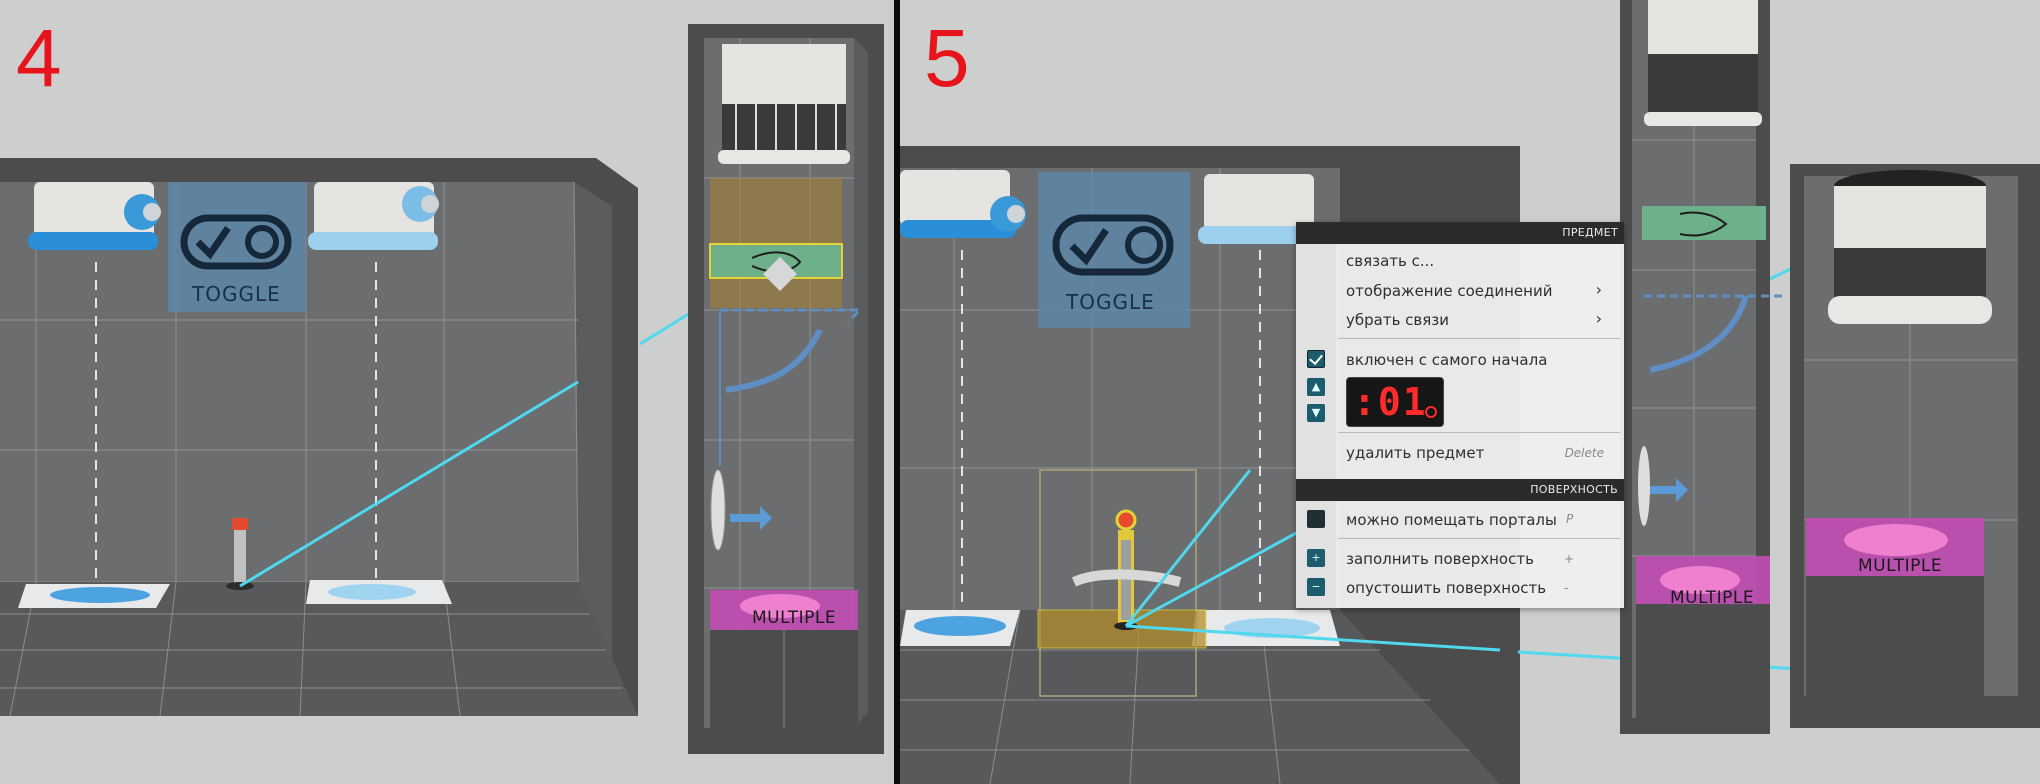  Describe the element at coordinates (947, 58) in the screenshot. I see `step-number: 5` at that location.